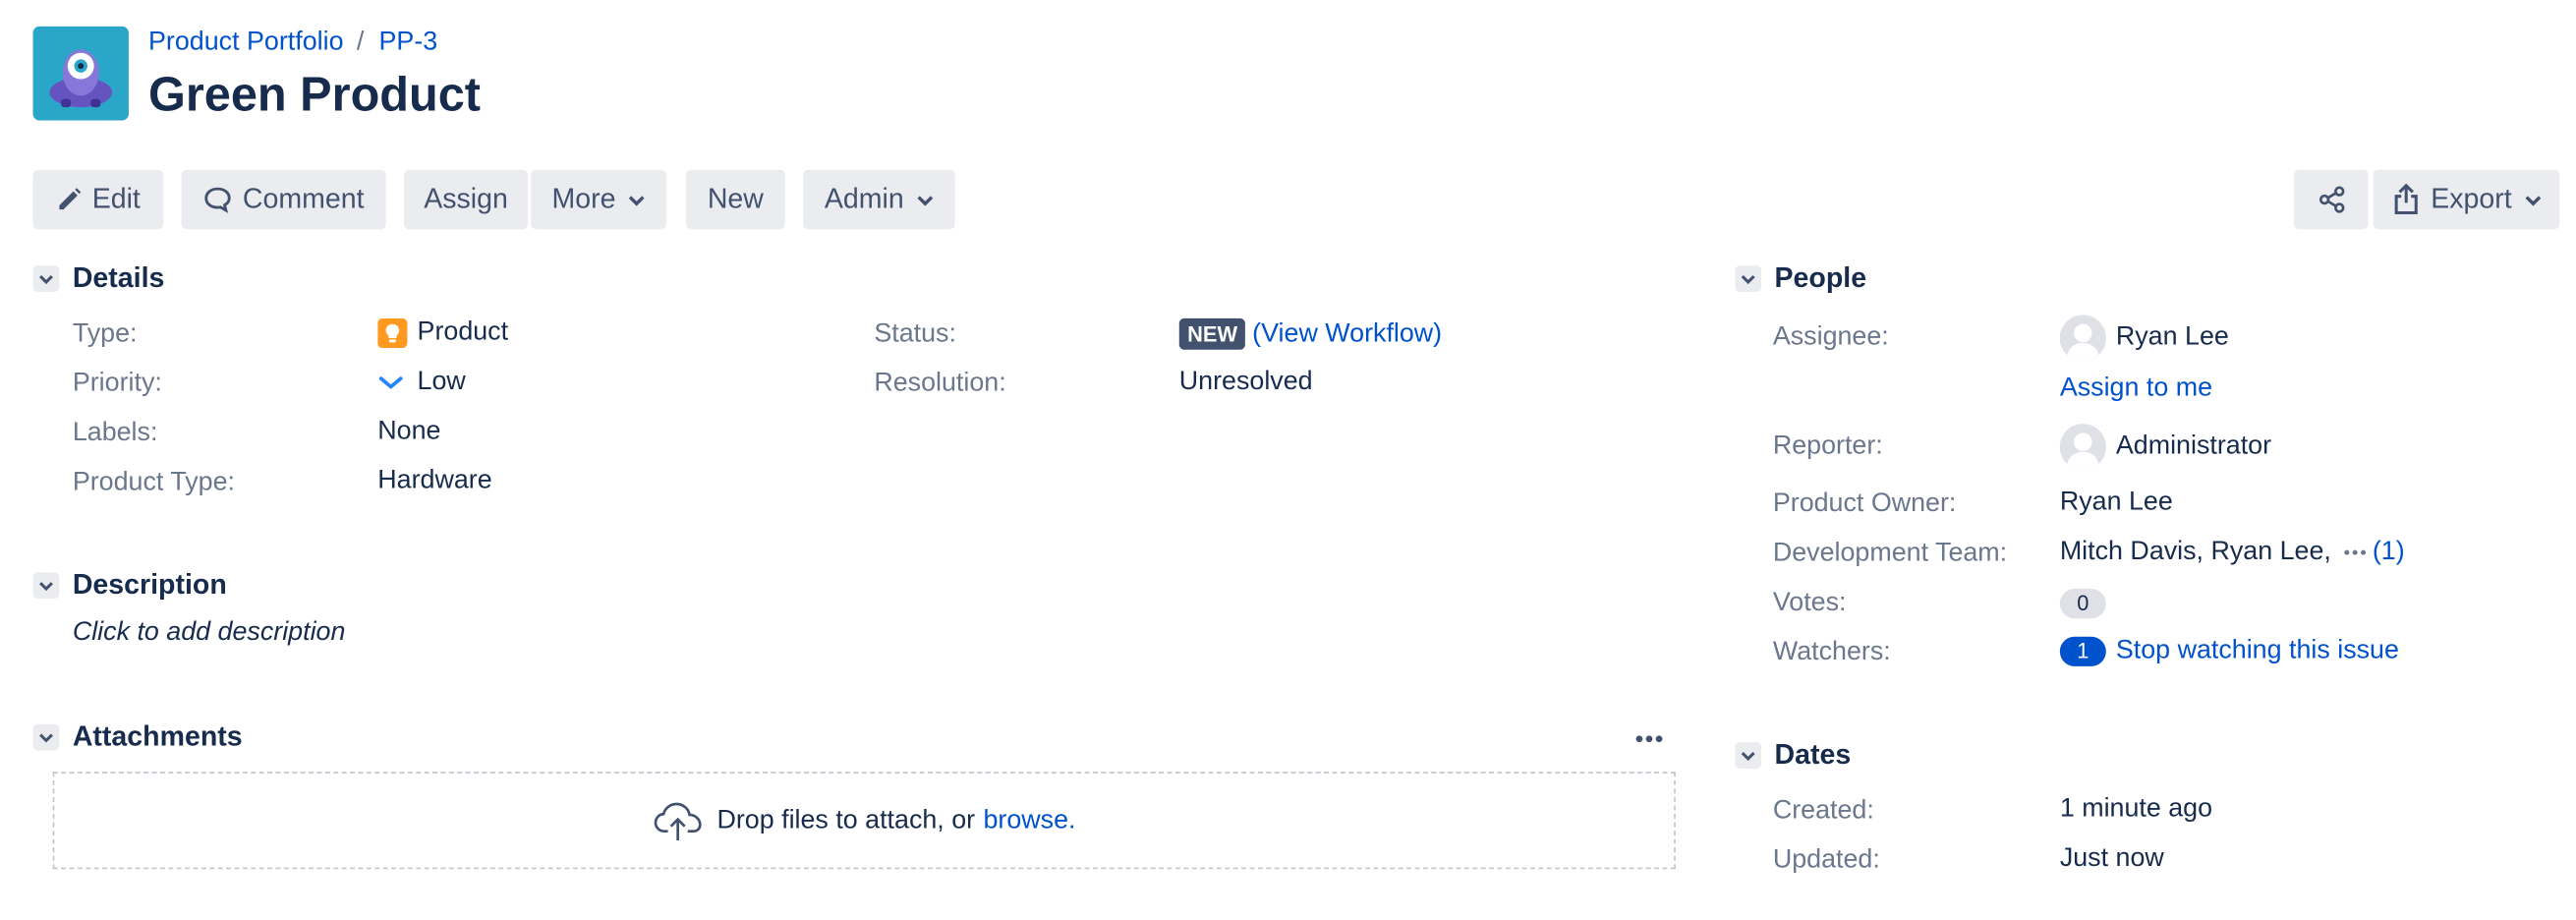  What do you see at coordinates (442, 382) in the screenshot?
I see `priority-value-text: Low` at bounding box center [442, 382].